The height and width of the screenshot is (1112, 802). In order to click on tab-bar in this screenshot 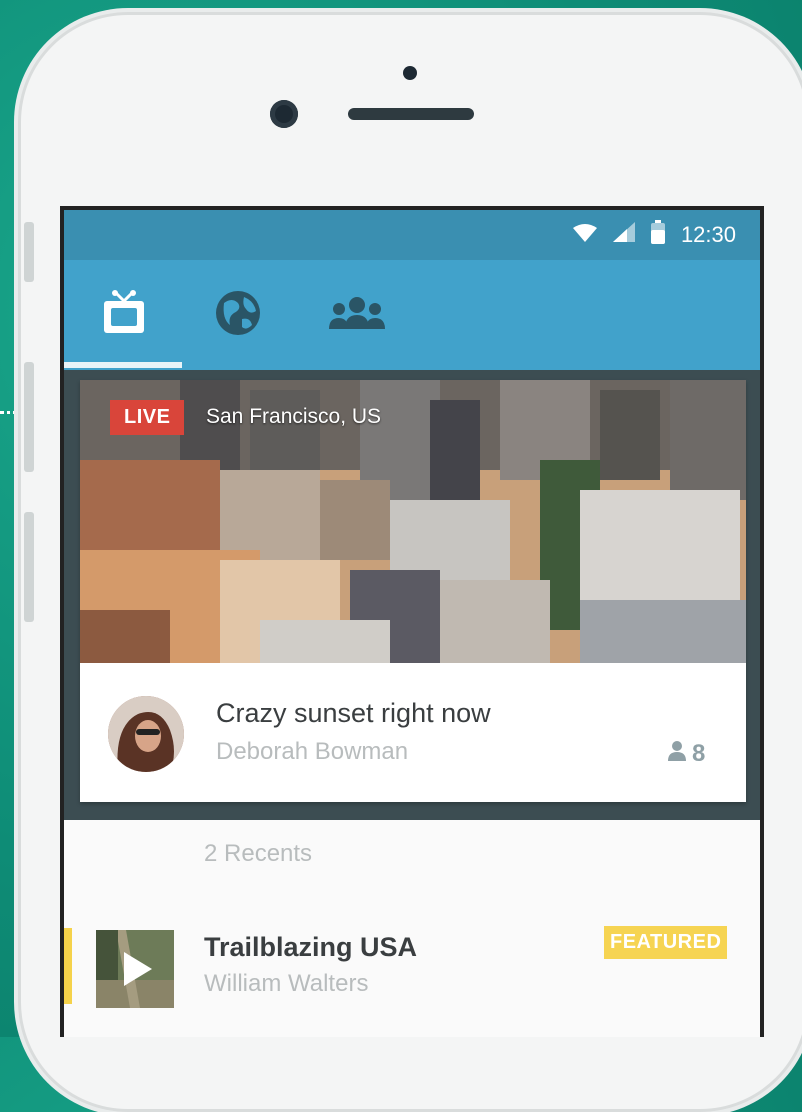, I will do `click(412, 315)`.